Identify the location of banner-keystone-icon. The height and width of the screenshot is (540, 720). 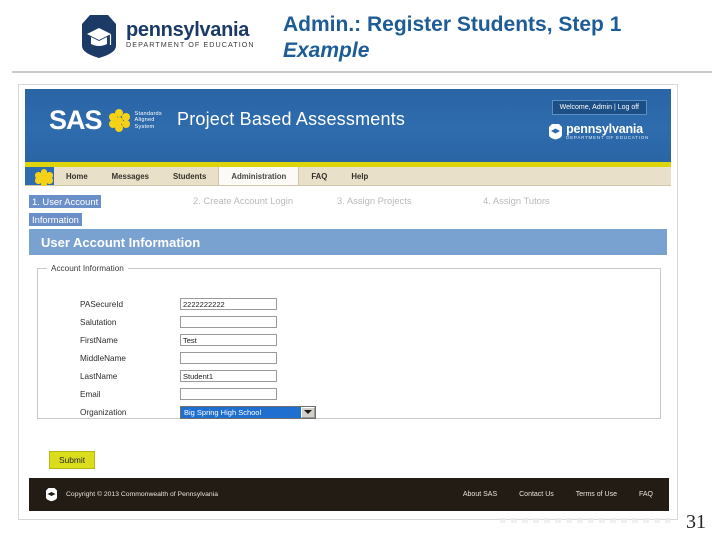
(555, 131).